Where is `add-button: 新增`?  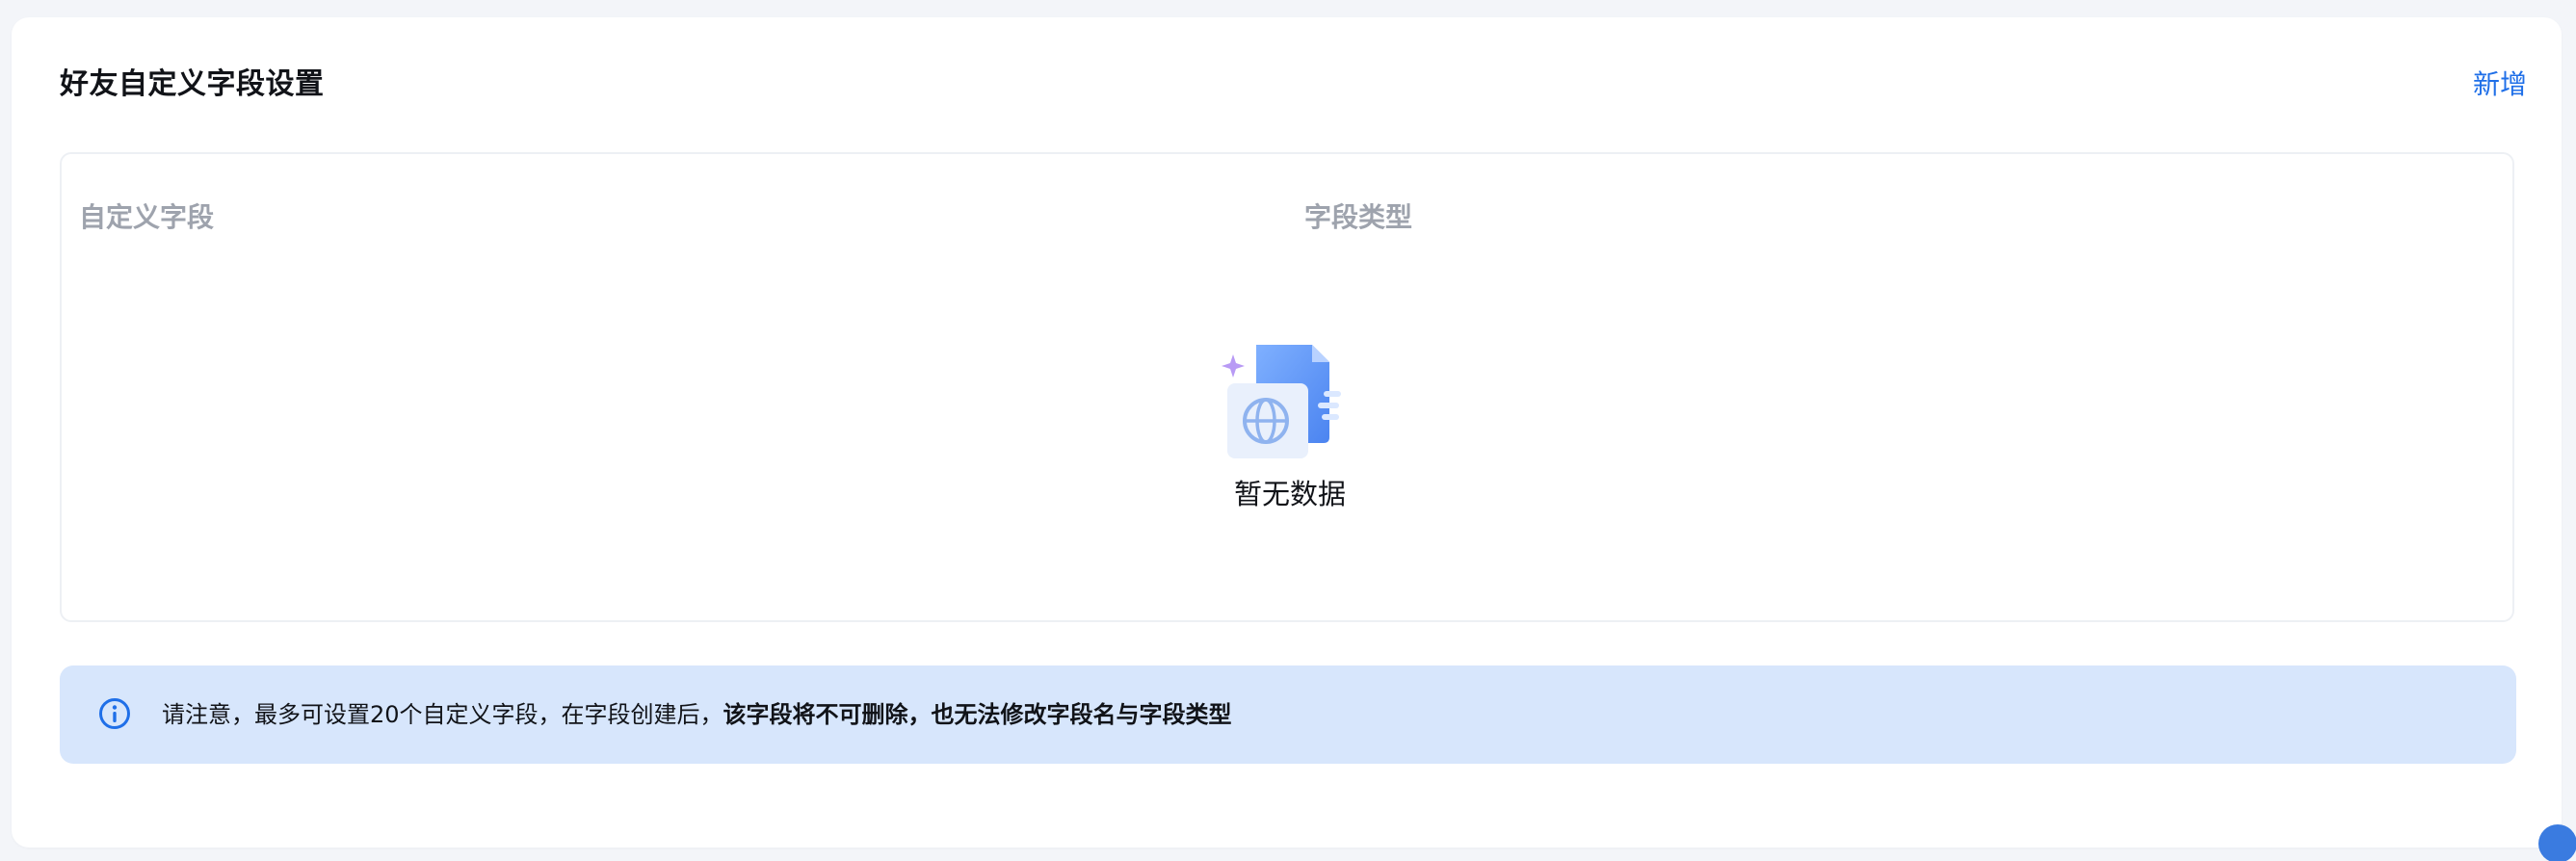
add-button: 新增 is located at coordinates (2500, 84).